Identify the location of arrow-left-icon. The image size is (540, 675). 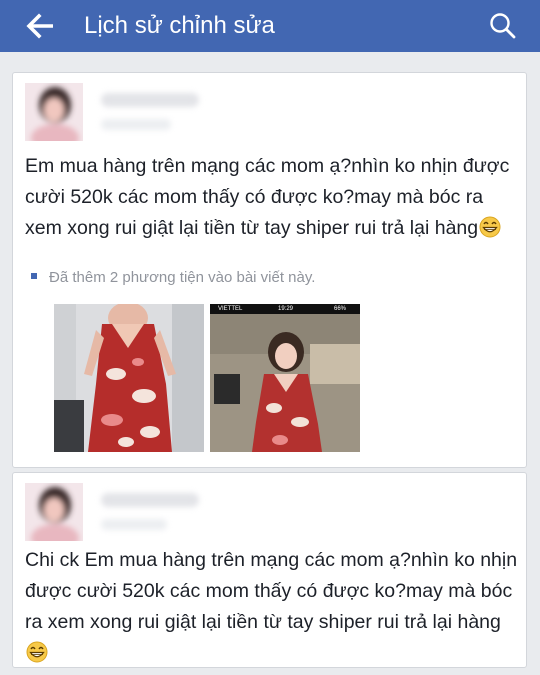
(39, 26).